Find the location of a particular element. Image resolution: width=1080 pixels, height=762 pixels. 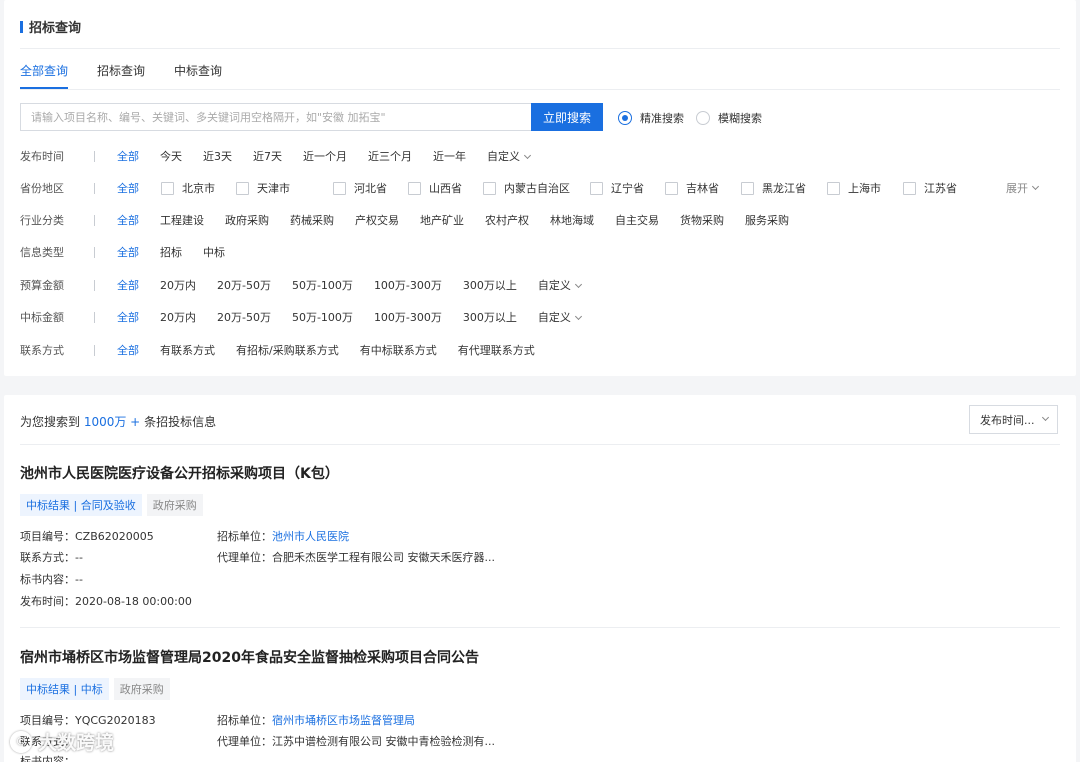

exact-search-radio: 精准搜索 is located at coordinates (651, 118).